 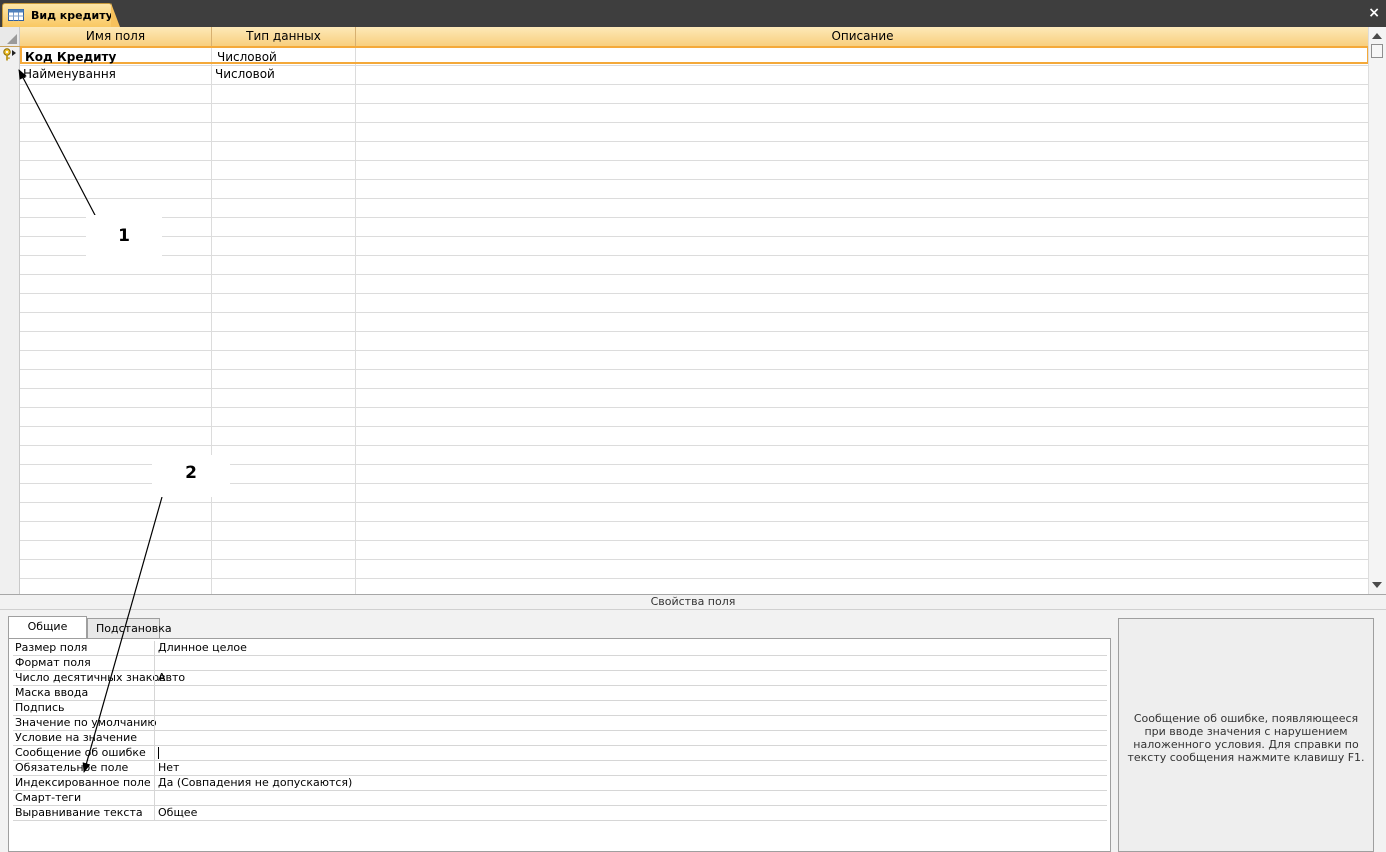 I want to click on field-row: Найменування Числовой, so click(x=694, y=74).